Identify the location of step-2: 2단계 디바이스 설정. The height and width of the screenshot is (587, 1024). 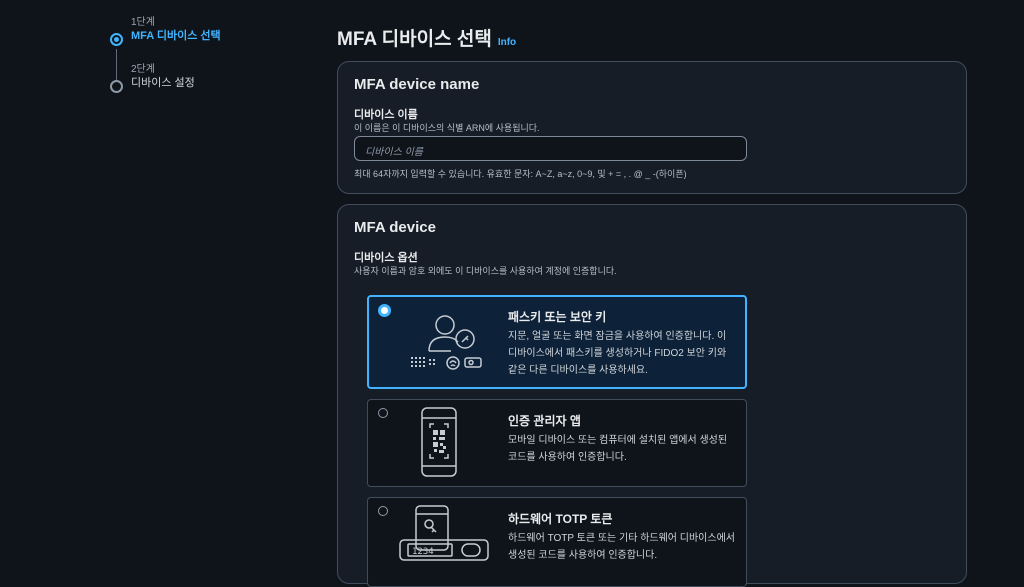
(165, 78).